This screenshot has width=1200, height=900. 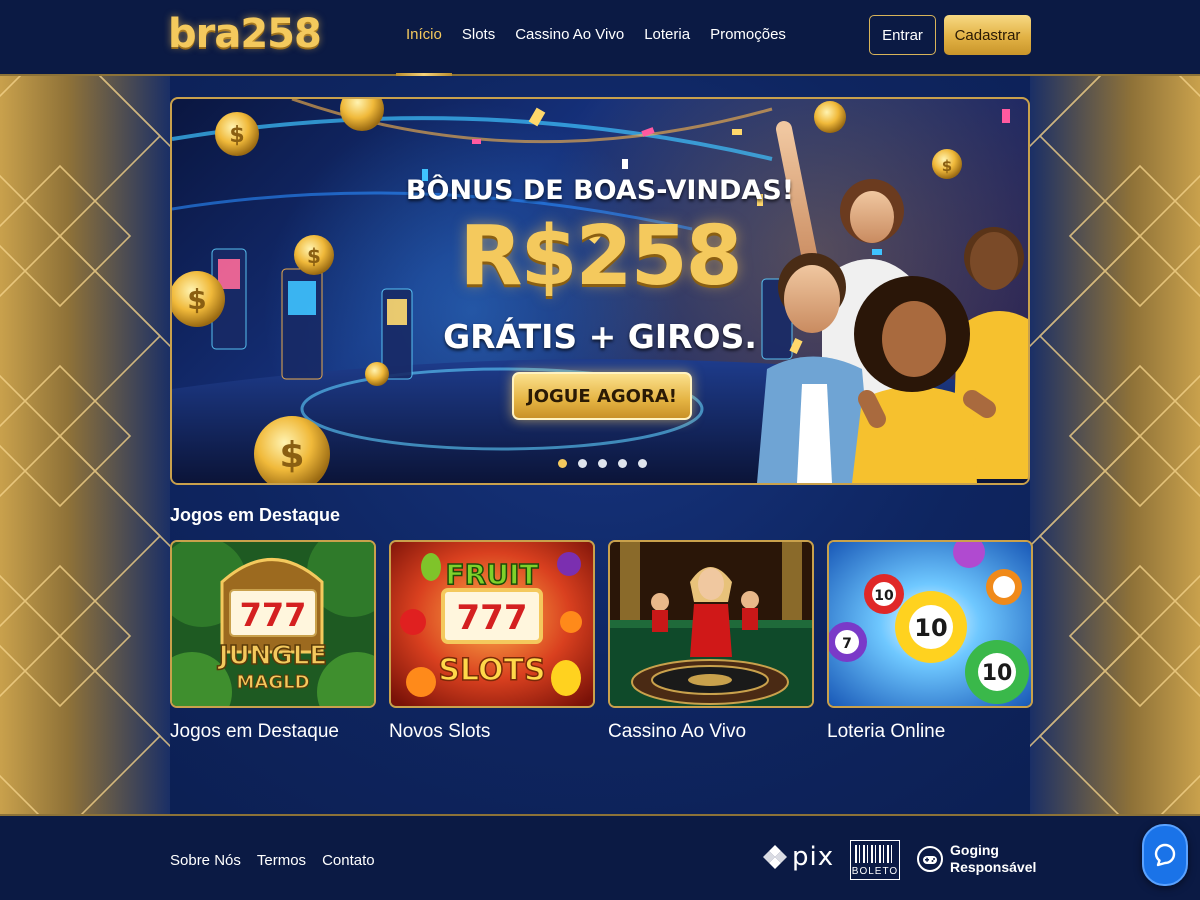 What do you see at coordinates (711, 624) in the screenshot?
I see `game-thumbnail` at bounding box center [711, 624].